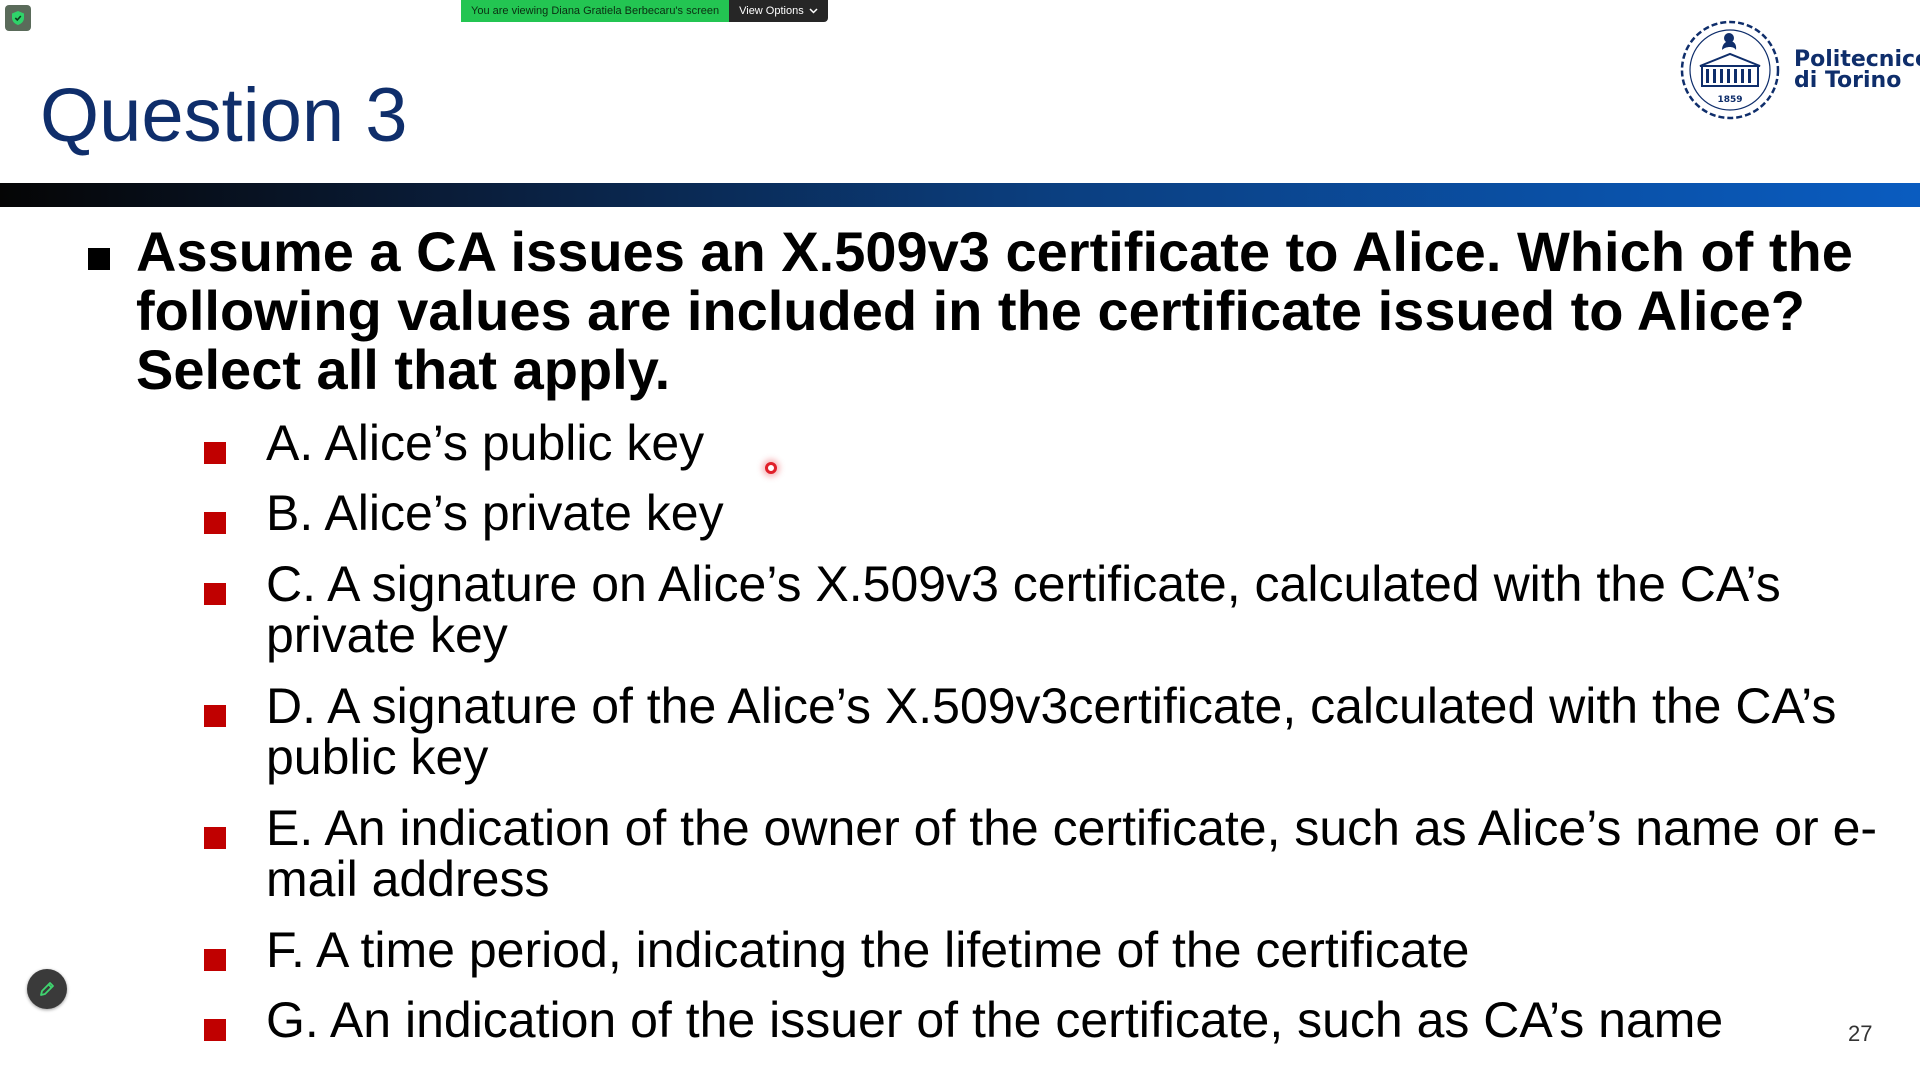  Describe the element at coordinates (1857, 59) in the screenshot. I see `logo-name-line1: Politecnico` at that location.